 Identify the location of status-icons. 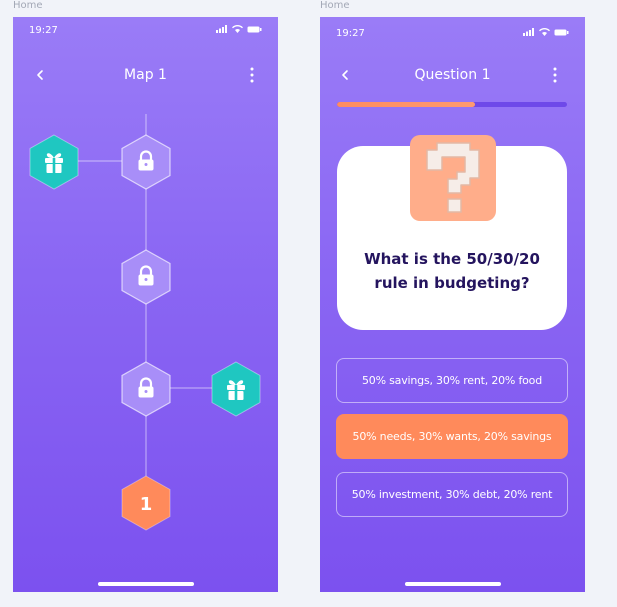
(546, 32).